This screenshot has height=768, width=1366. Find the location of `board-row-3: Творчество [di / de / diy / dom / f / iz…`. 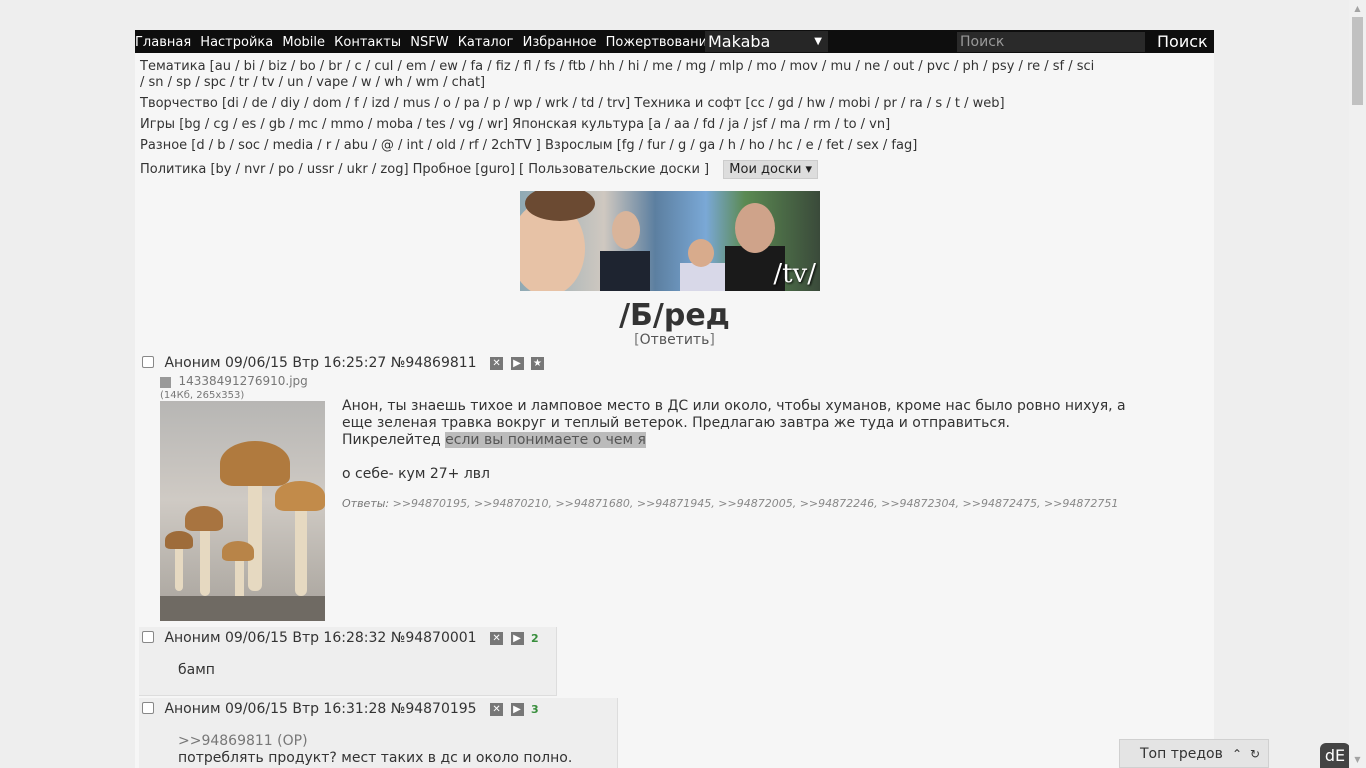

board-row-3: Творчество [di / de / diy / dom / f / iz… is located at coordinates (572, 104).